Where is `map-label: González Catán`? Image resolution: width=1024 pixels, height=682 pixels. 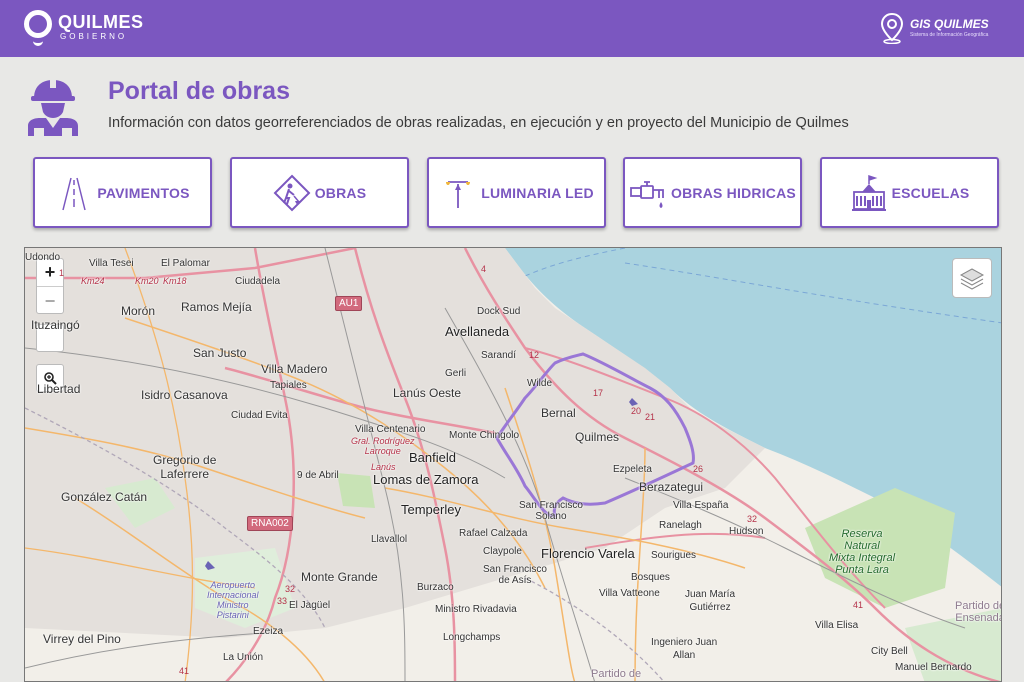 map-label: González Catán is located at coordinates (104, 497).